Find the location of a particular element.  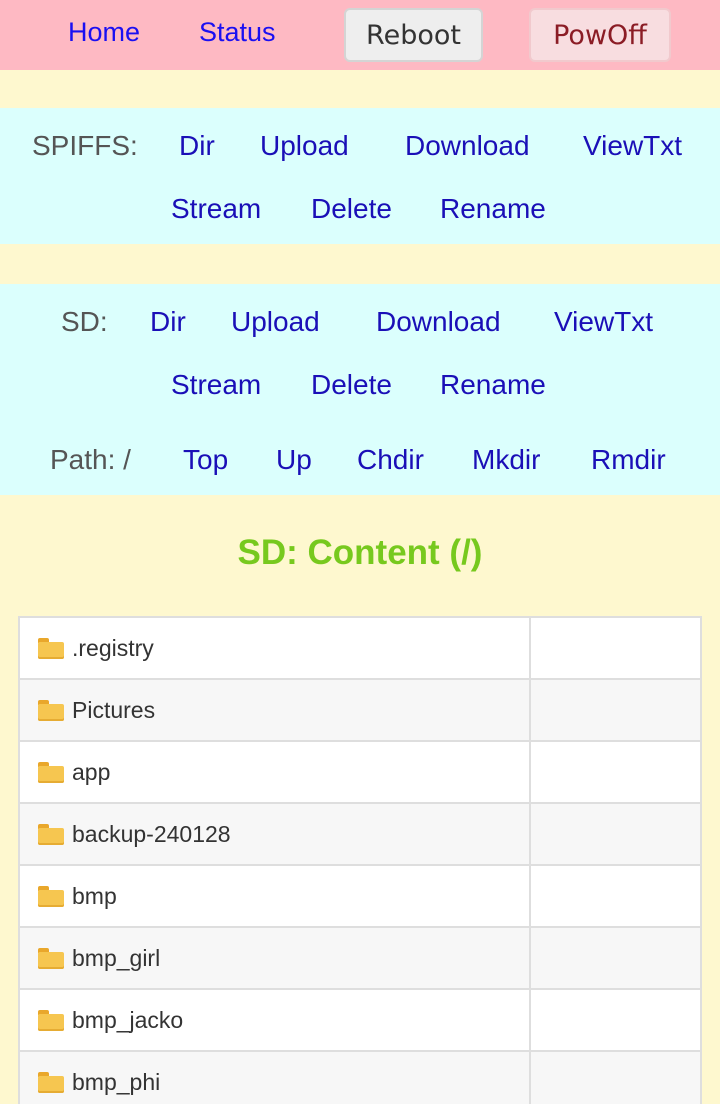

spiffs-dir-link: Dir is located at coordinates (197, 146).